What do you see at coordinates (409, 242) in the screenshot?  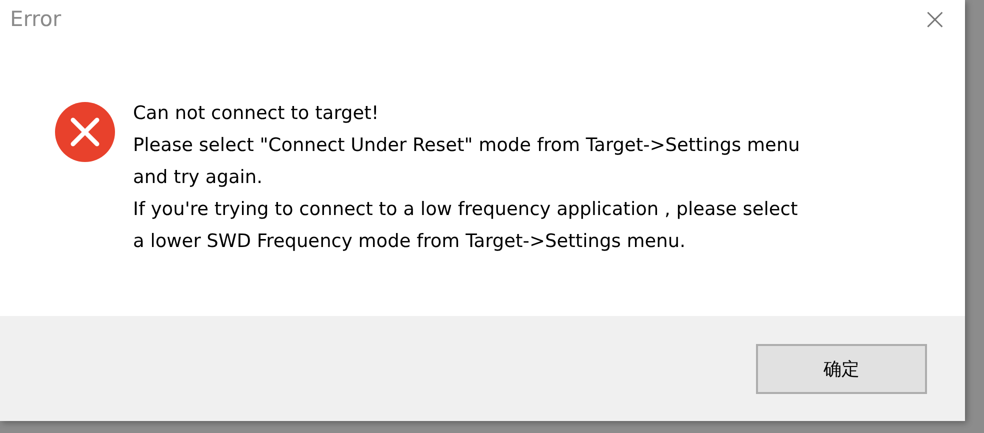 I see `message-line: a lower SWD Frequency mode from Target->Settings menu.` at bounding box center [409, 242].